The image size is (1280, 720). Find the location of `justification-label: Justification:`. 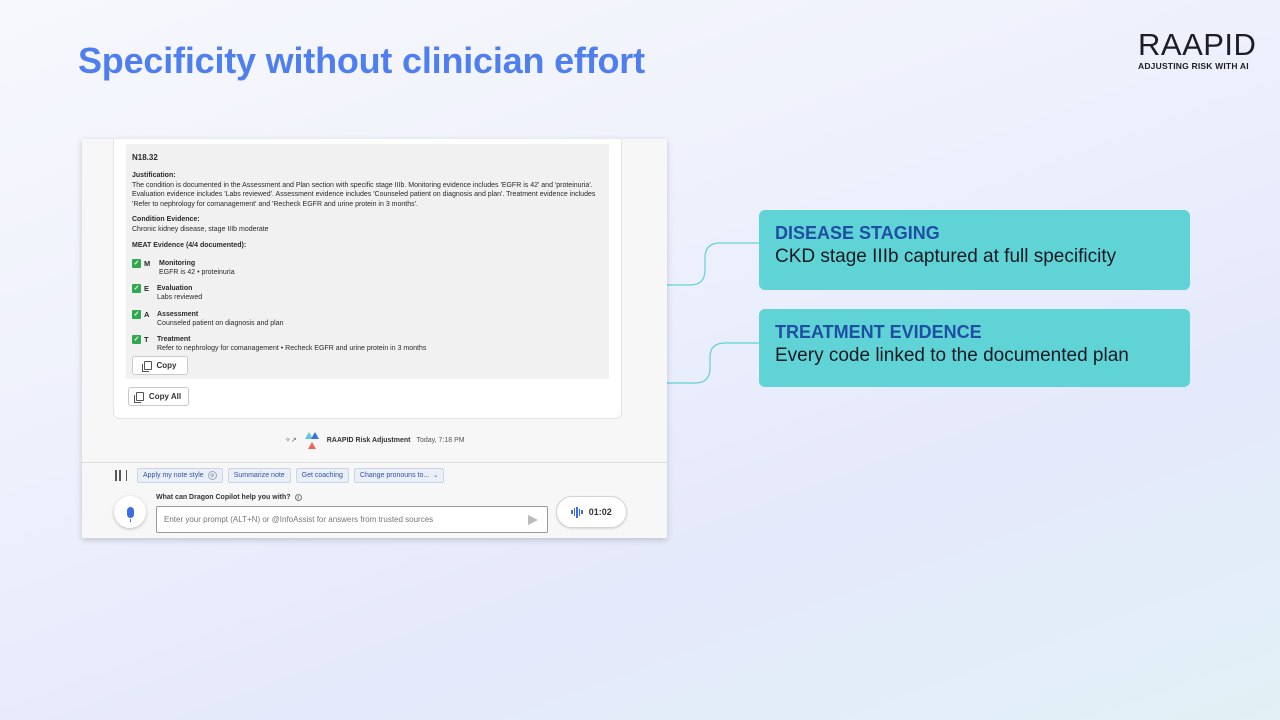

justification-label: Justification: is located at coordinates (154, 175).